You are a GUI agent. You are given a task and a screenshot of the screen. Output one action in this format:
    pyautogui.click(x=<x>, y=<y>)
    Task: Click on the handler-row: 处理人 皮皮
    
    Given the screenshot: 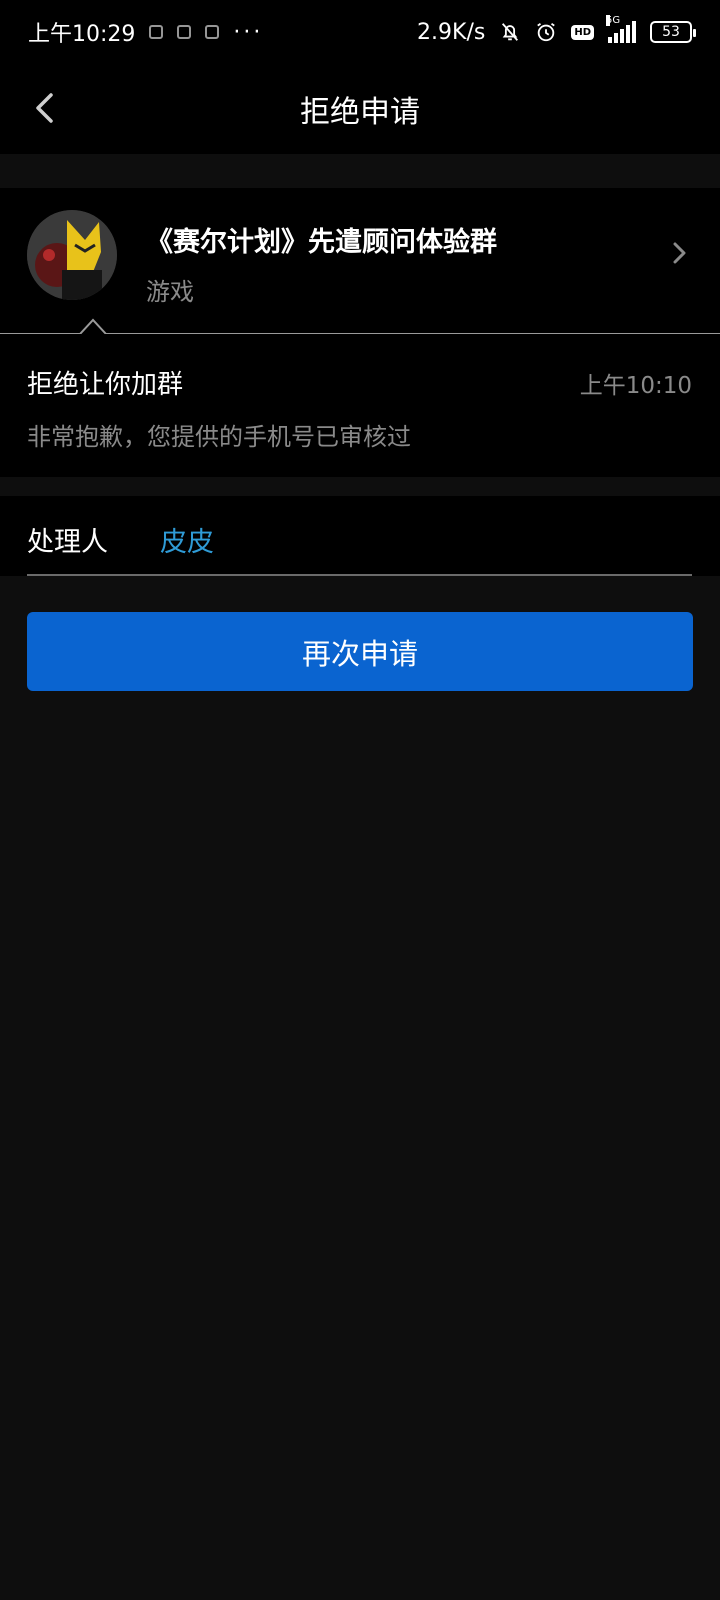 What is the action you would take?
    pyautogui.click(x=360, y=536)
    